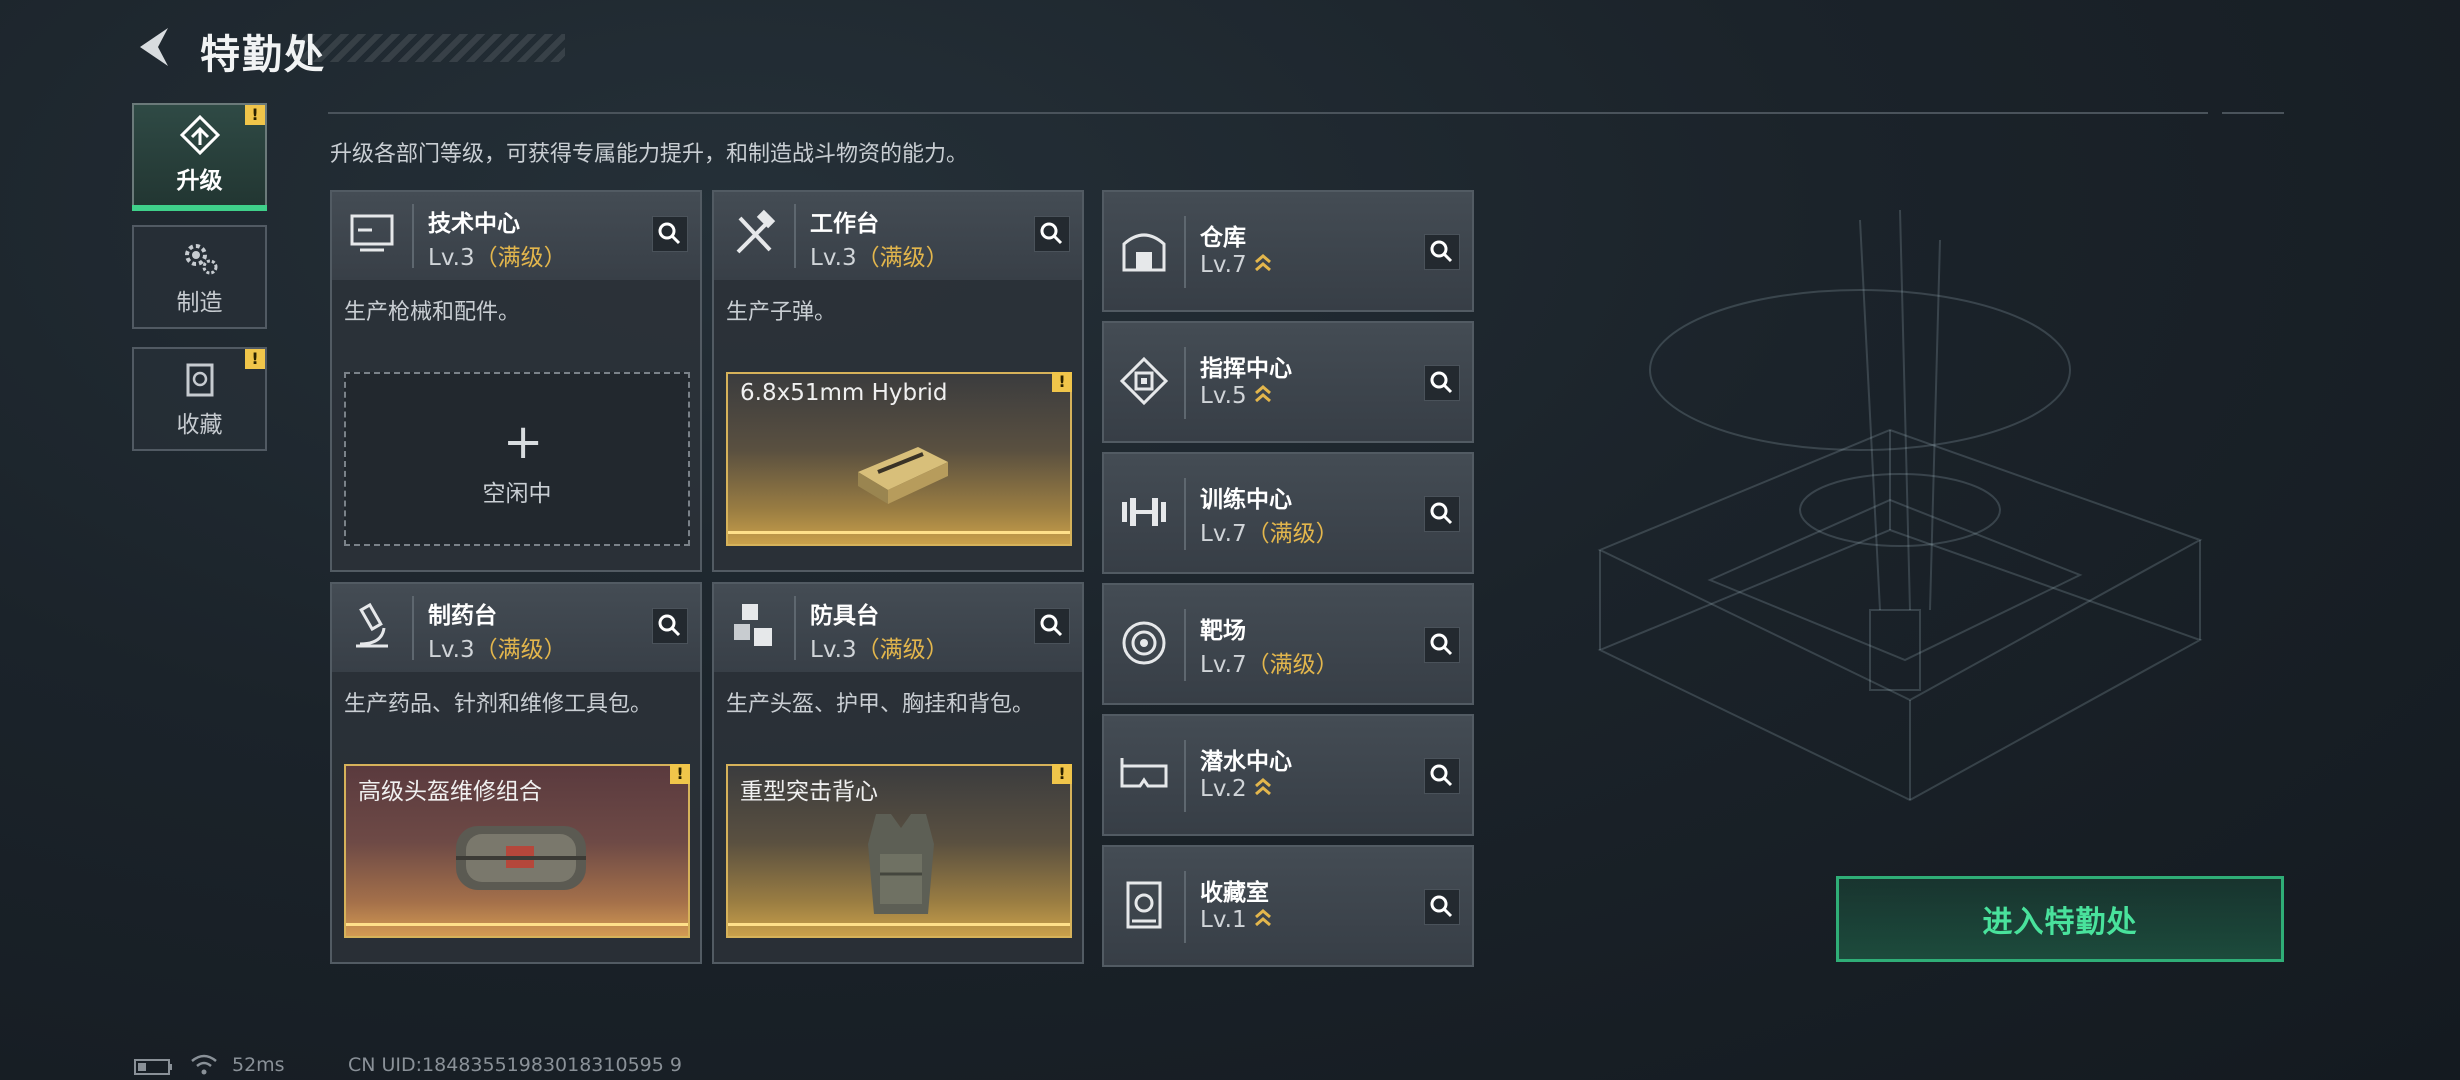 The width and height of the screenshot is (2460, 1080). What do you see at coordinates (1144, 643) in the screenshot?
I see `target-icon` at bounding box center [1144, 643].